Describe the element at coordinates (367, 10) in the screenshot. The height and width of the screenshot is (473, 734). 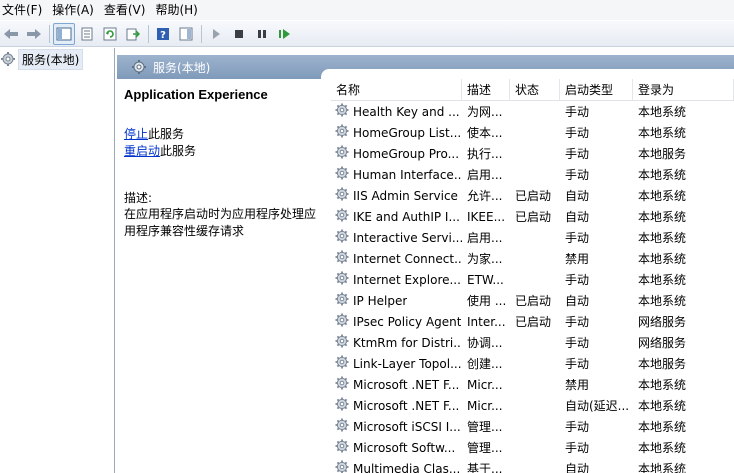
I see `menu-bar: 文件(F) 操作(A) 查看(V) 帮助(H)` at that location.